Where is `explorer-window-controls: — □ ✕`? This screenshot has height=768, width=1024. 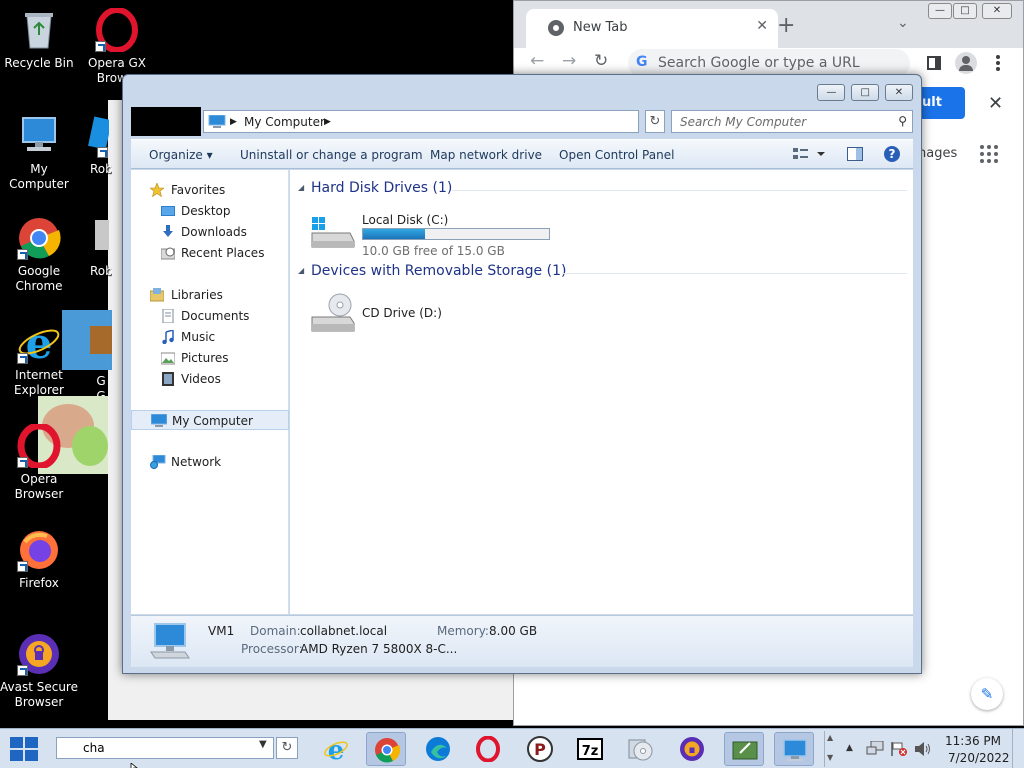 explorer-window-controls: — □ ✕ is located at coordinates (864, 92).